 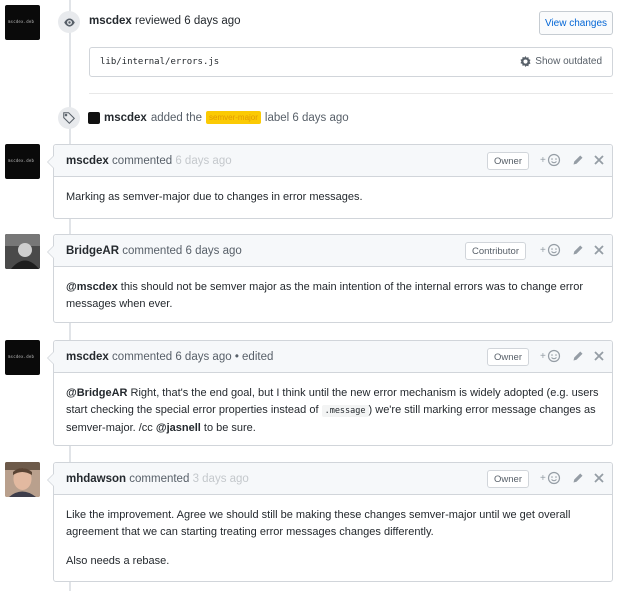 What do you see at coordinates (495, 251) in the screenshot?
I see `role-badge: Contributor` at bounding box center [495, 251].